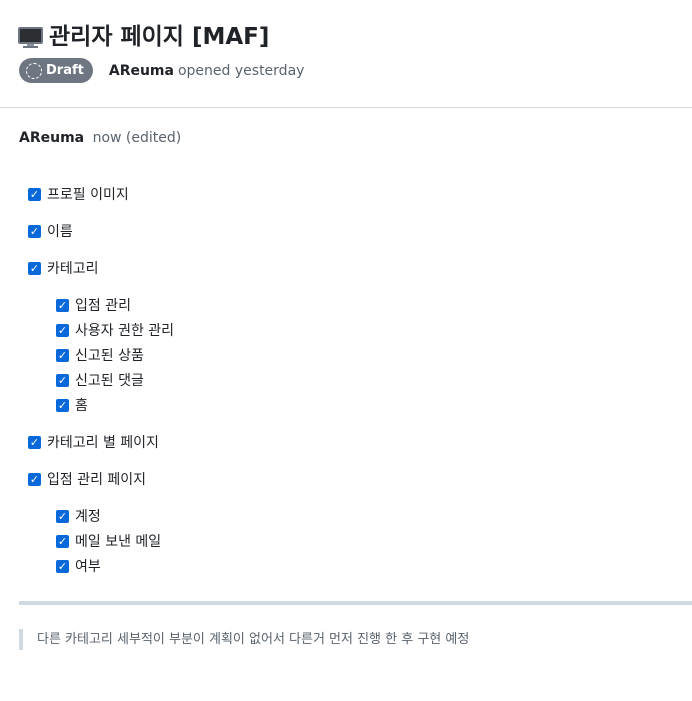 The height and width of the screenshot is (701, 692). What do you see at coordinates (88, 517) in the screenshot?
I see `task-label: 계정` at bounding box center [88, 517].